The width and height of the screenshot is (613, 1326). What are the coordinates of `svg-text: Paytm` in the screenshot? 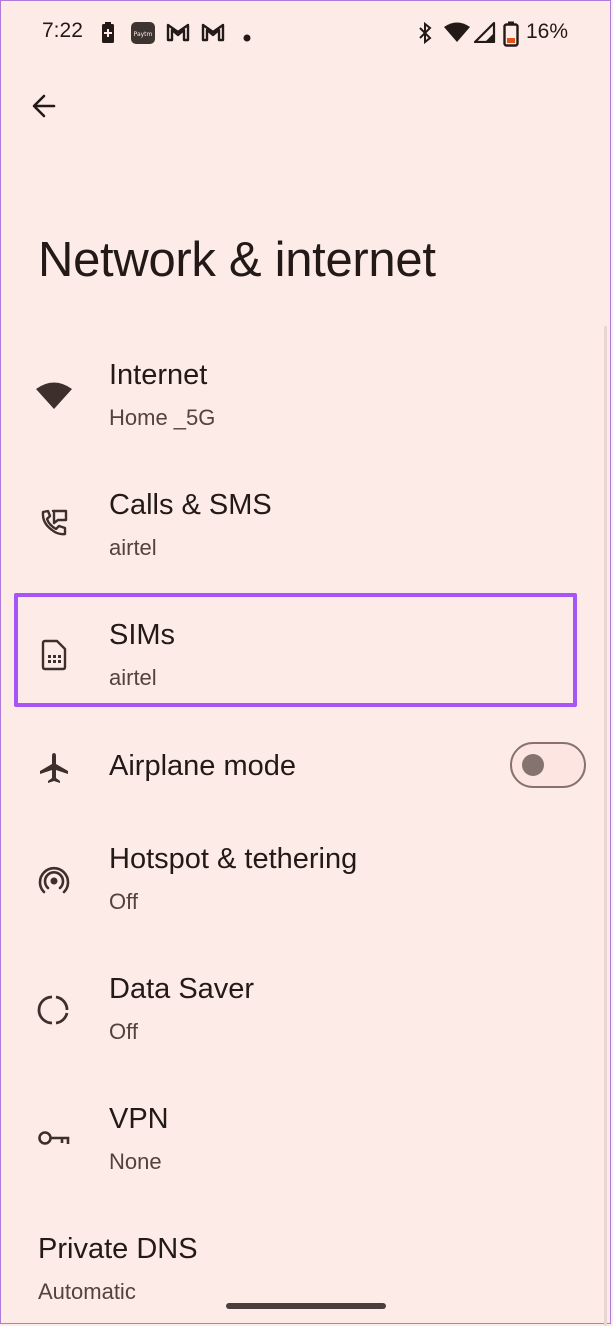 It's located at (143, 34).